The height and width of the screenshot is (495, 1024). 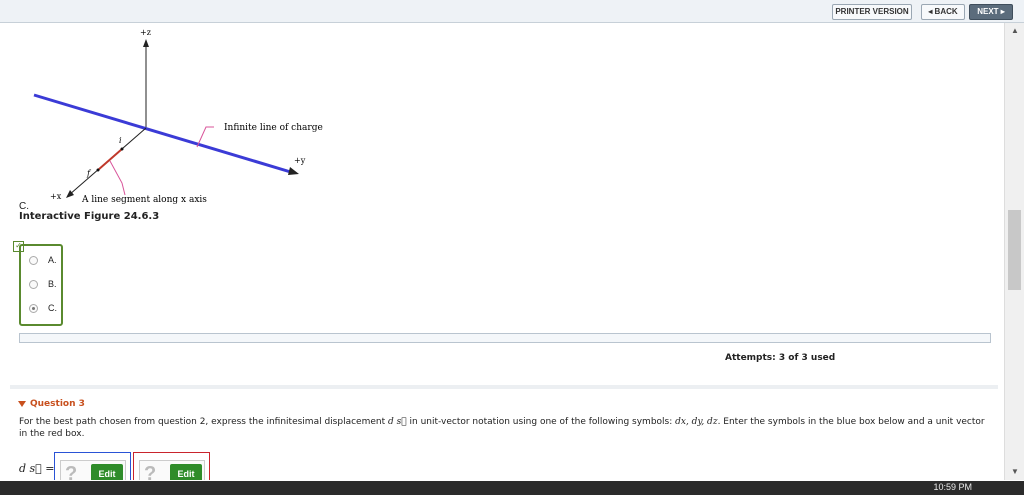 What do you see at coordinates (120, 140) in the screenshot?
I see `point-i-label: i` at bounding box center [120, 140].